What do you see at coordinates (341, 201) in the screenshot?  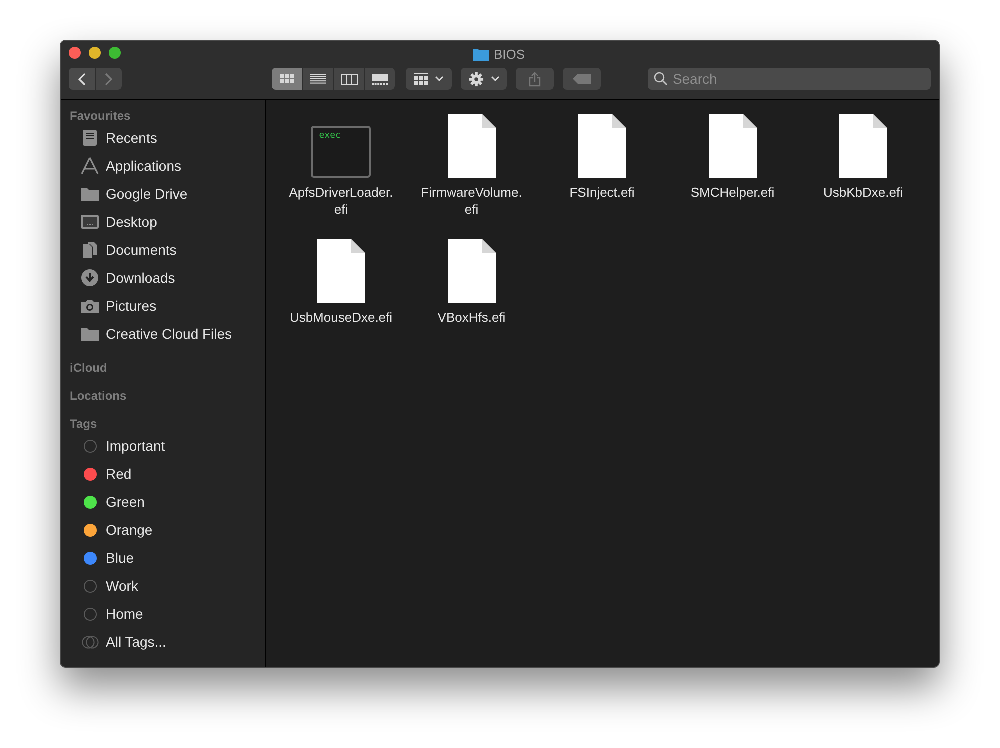 I see `file-name: ApfsDriverLoader. efi` at bounding box center [341, 201].